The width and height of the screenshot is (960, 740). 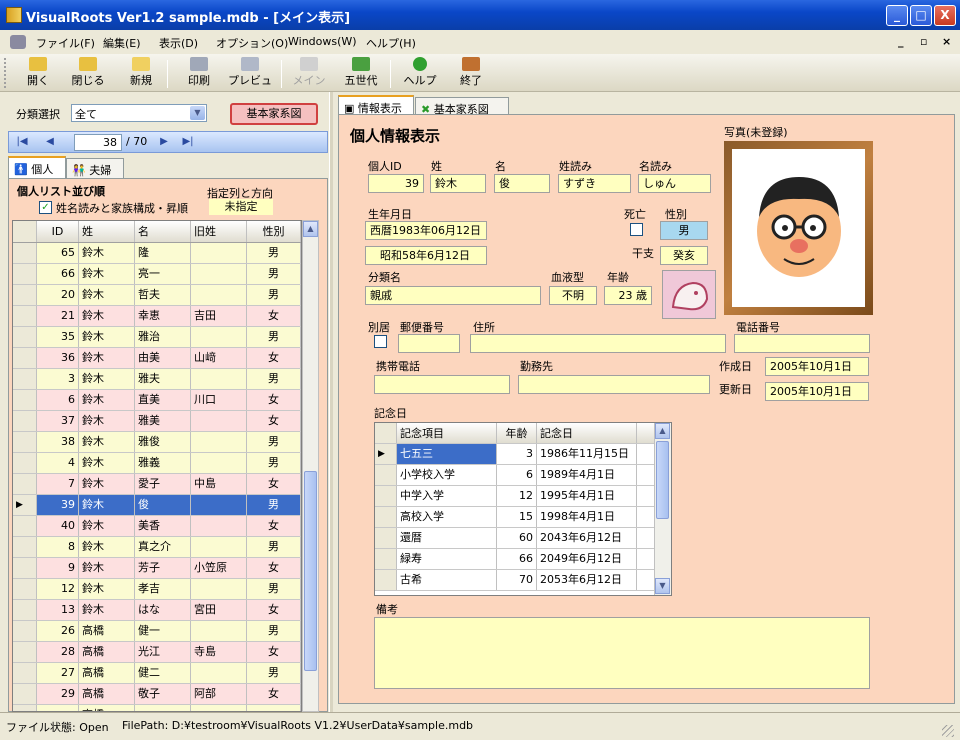 What do you see at coordinates (157, 505) in the screenshot?
I see `table-row: ▶ 39 鈴木俊 男` at bounding box center [157, 505].